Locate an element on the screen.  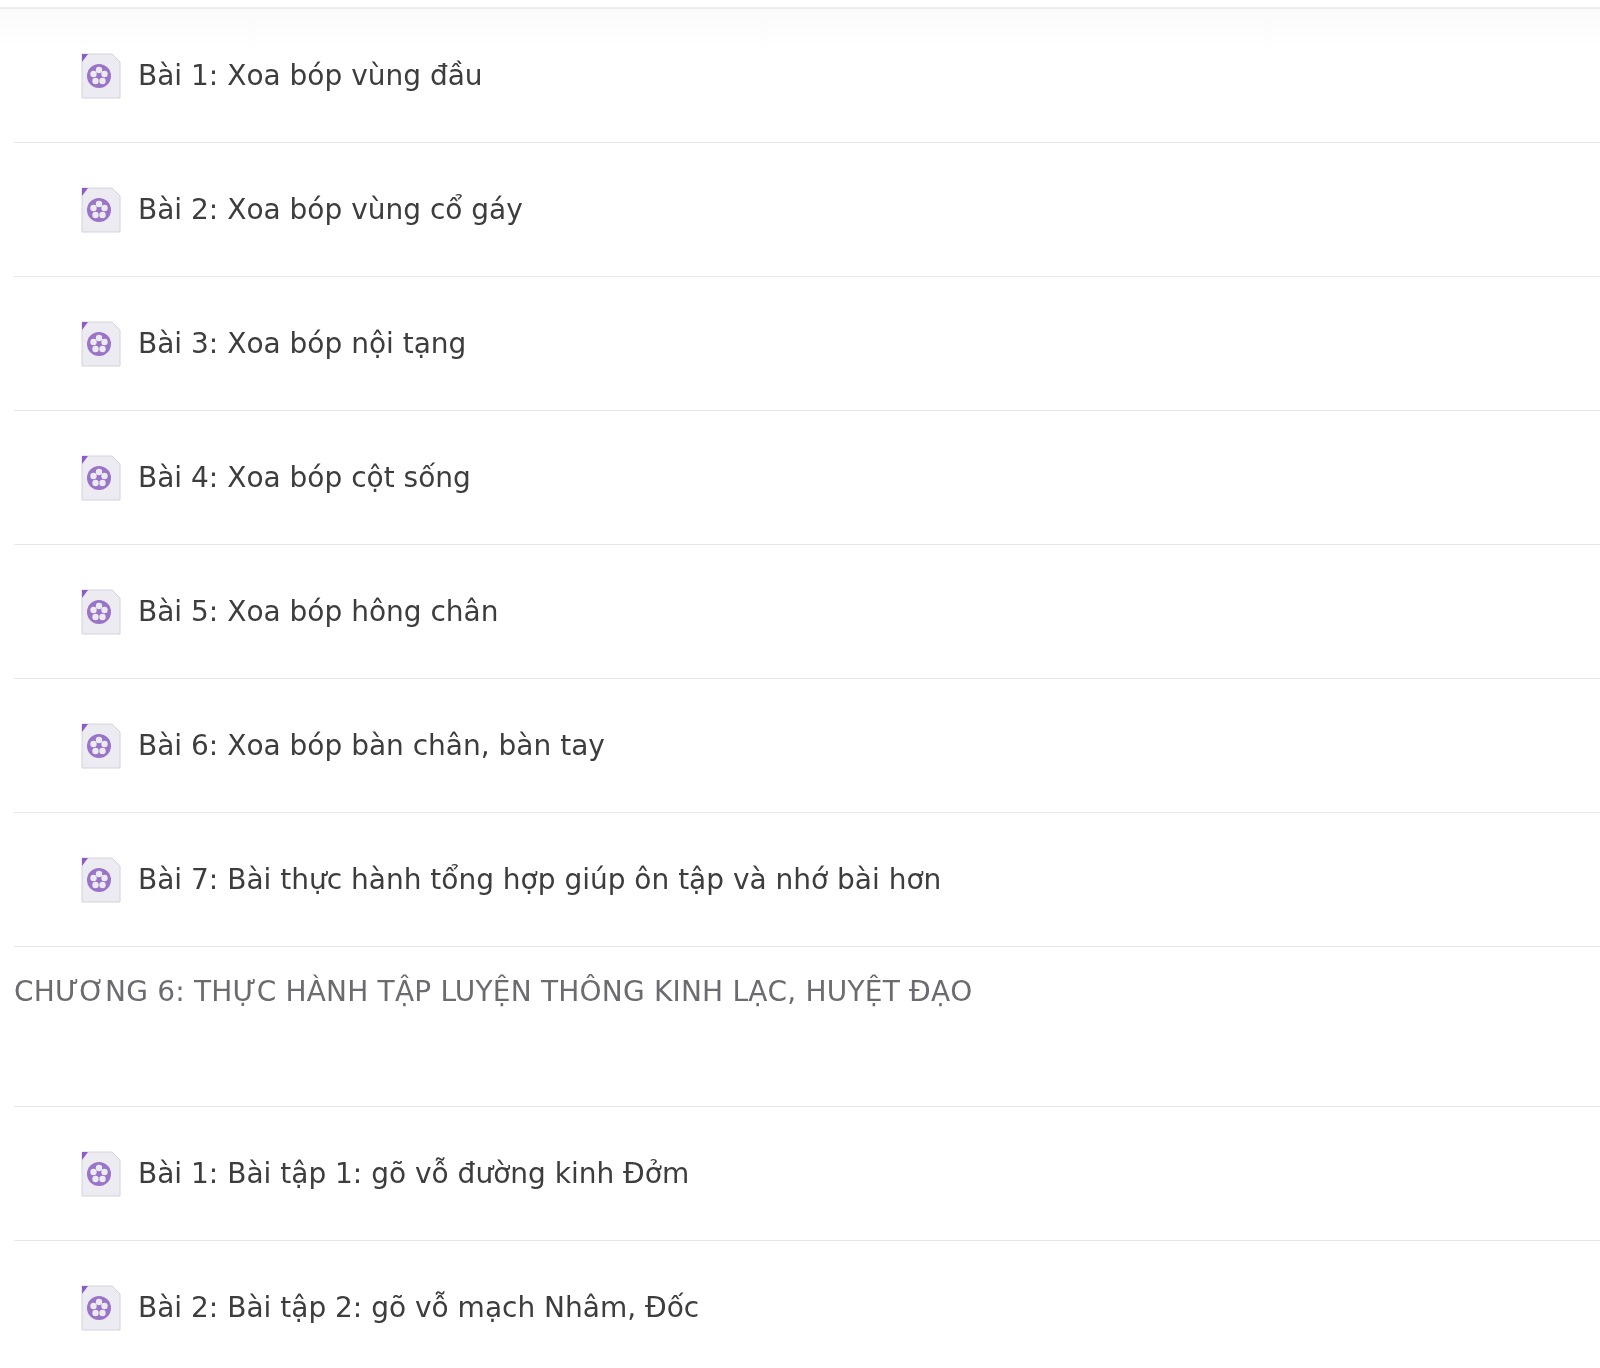
chapter-title: CHƯƠNG 6: THỰC HÀNH TẬP LUYỆN THÔNG KINH LẠC, HUYỆT ĐẠO is located at coordinates (493, 991).